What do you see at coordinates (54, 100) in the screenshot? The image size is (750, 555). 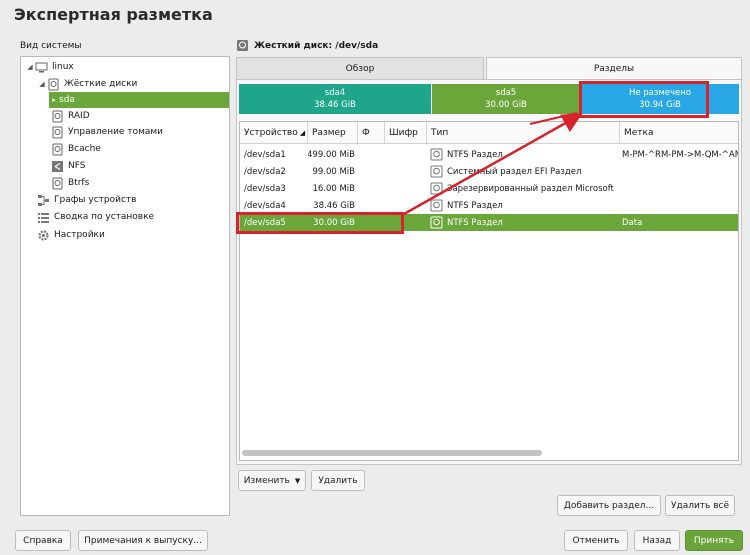 I see `expand-arrow-icon: ▸` at bounding box center [54, 100].